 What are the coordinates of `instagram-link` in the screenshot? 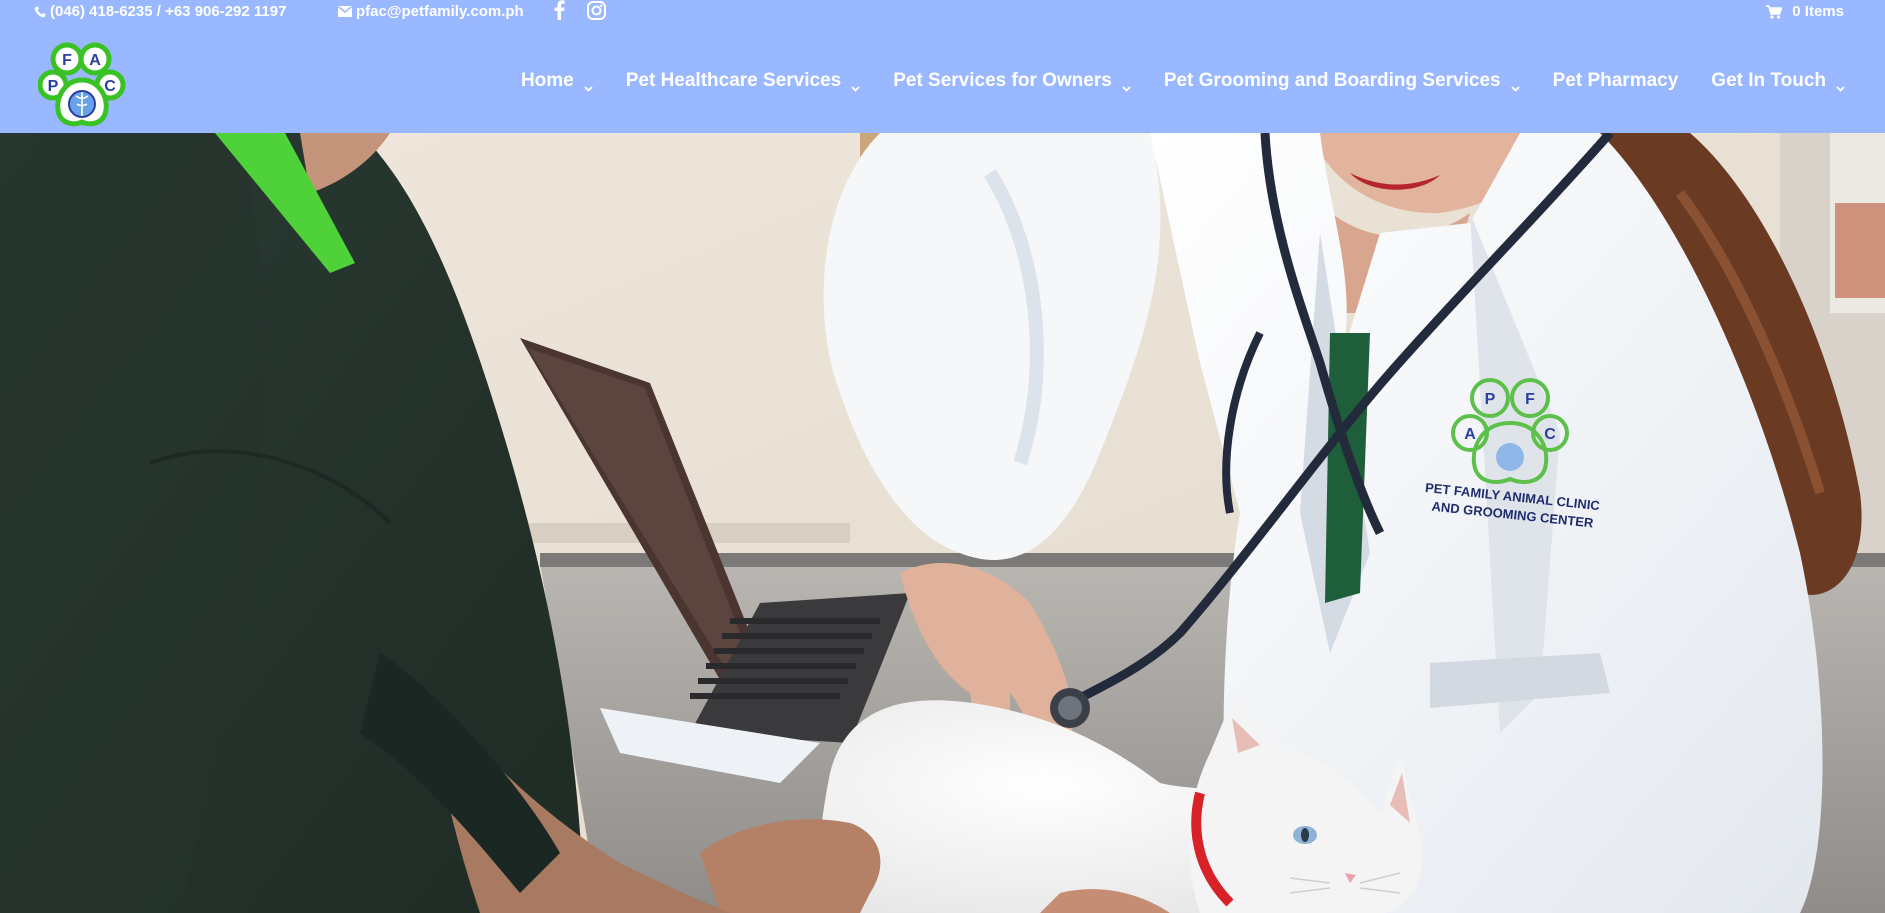 It's located at (596, 10).